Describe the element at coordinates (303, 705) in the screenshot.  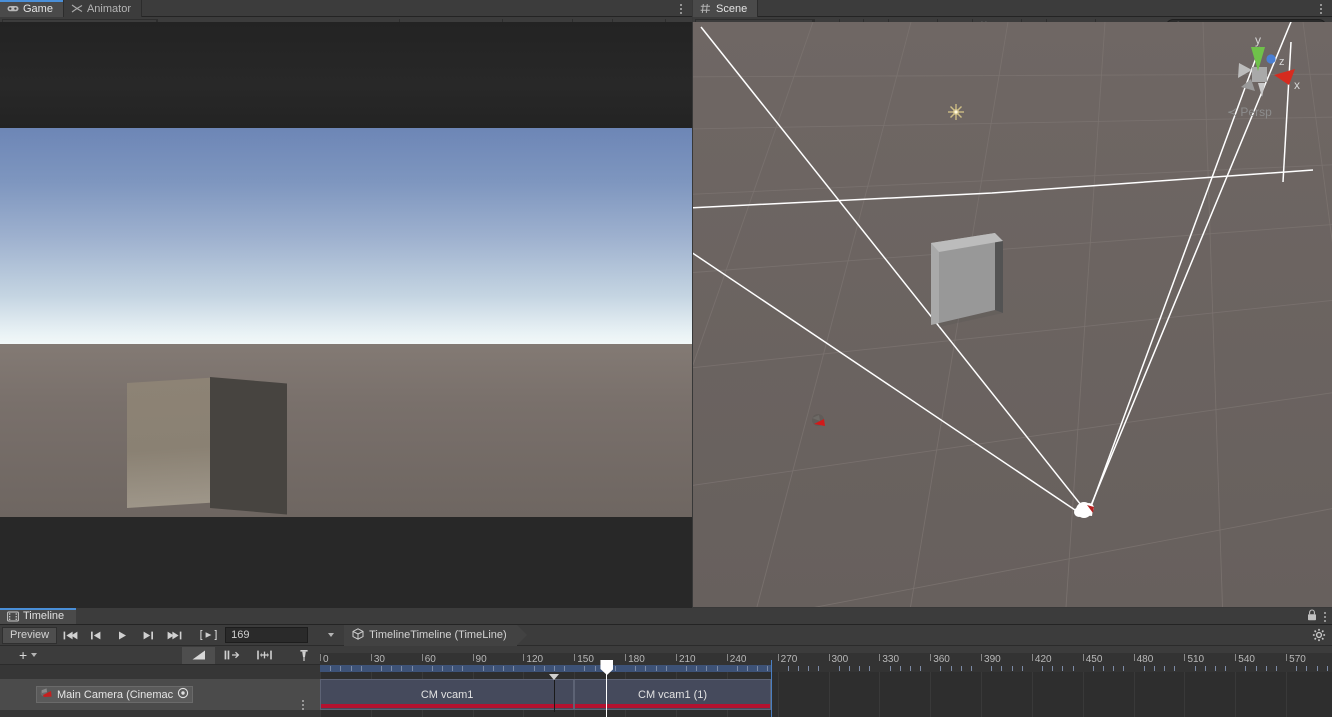
I see `track-menu-icon` at that location.